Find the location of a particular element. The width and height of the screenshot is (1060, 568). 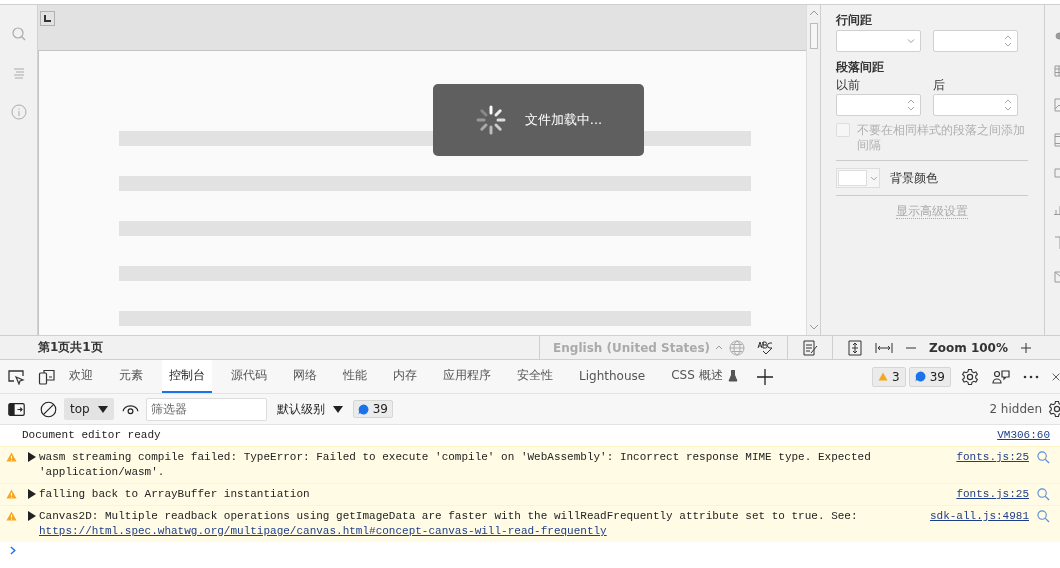

sidebar-toggle-icon is located at coordinates (16, 409).